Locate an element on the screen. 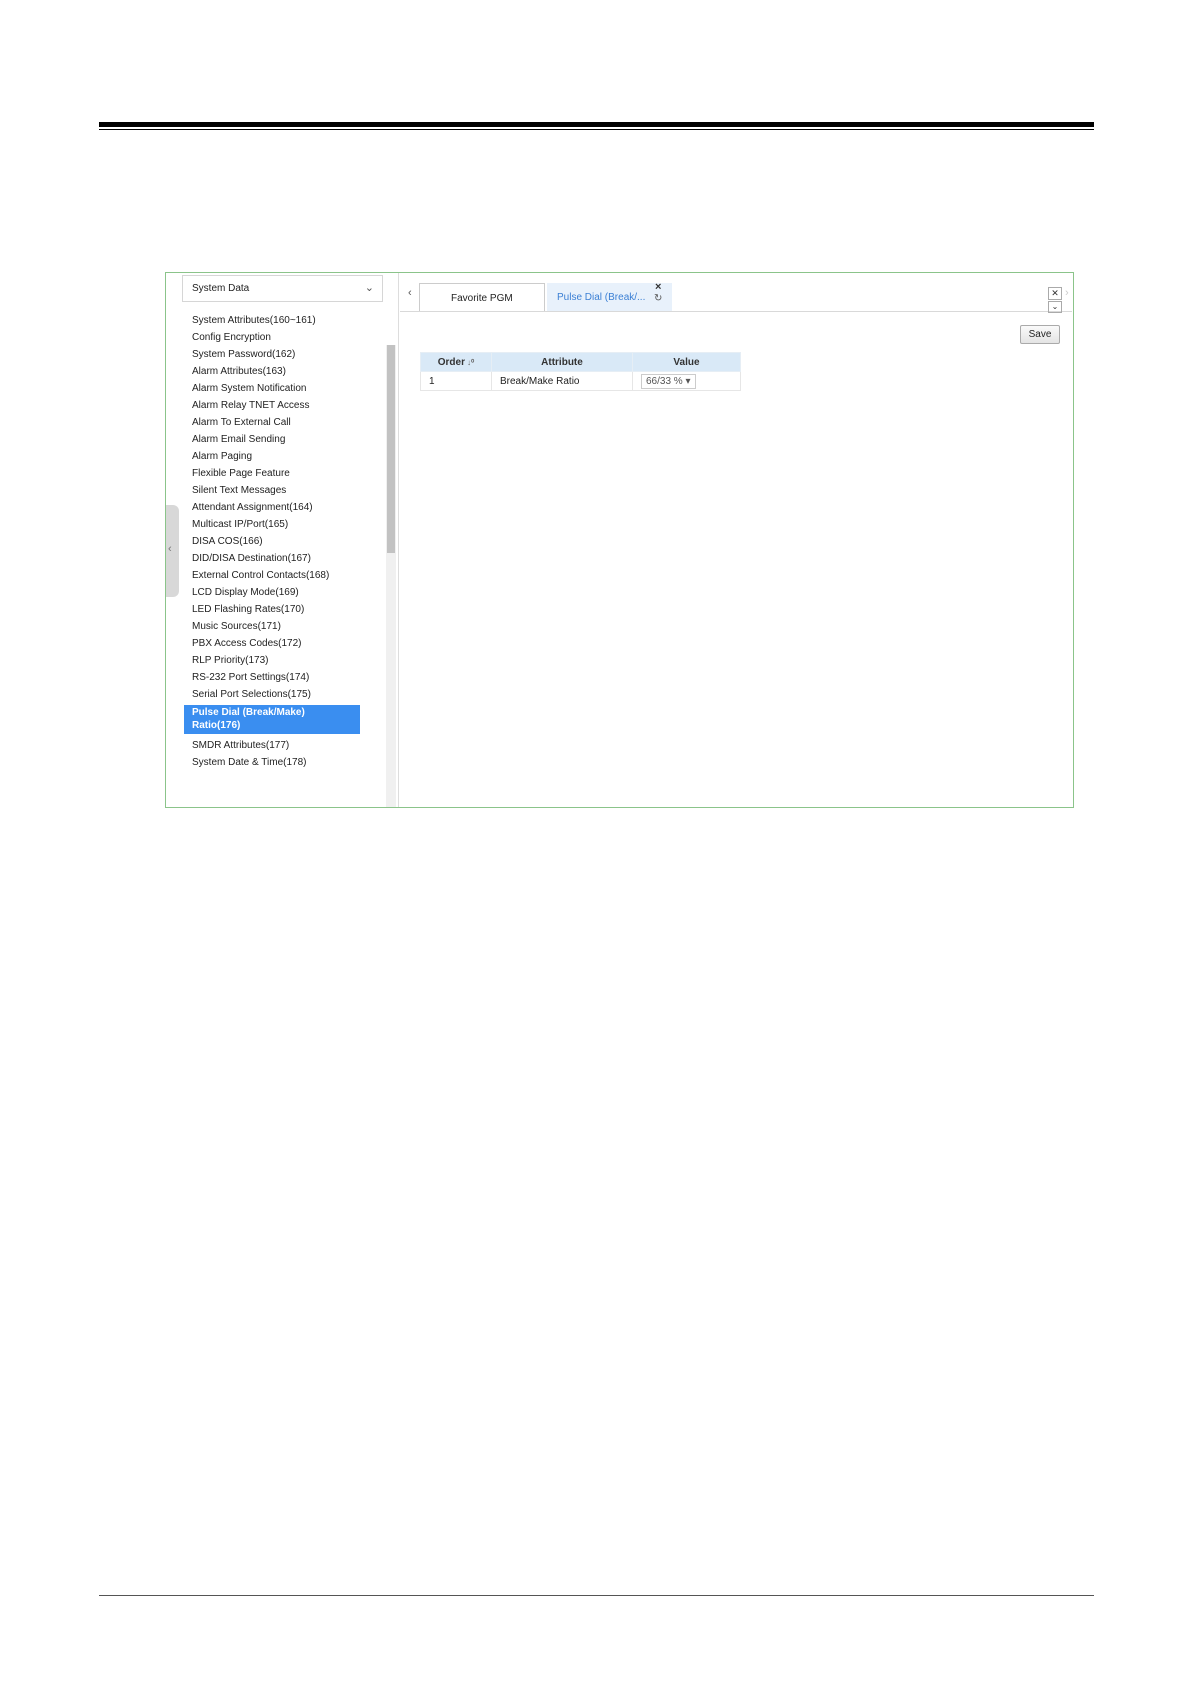  caret-down-icon: ▾ is located at coordinates (688, 381).